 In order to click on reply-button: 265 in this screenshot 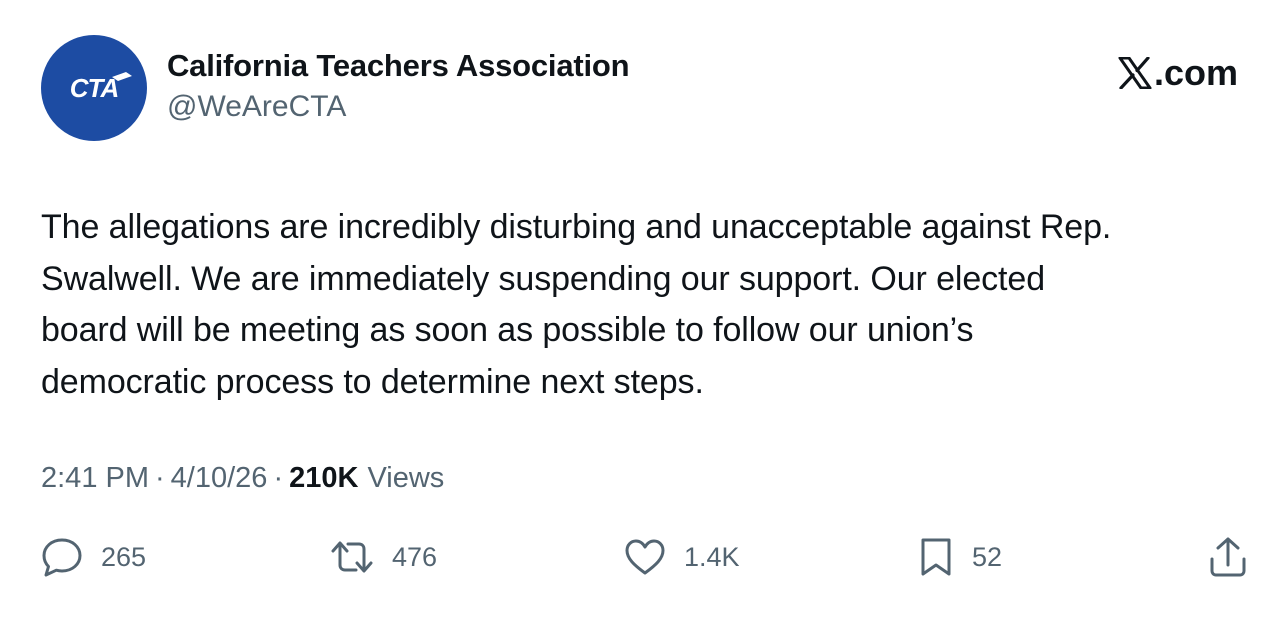, I will do `click(93, 557)`.